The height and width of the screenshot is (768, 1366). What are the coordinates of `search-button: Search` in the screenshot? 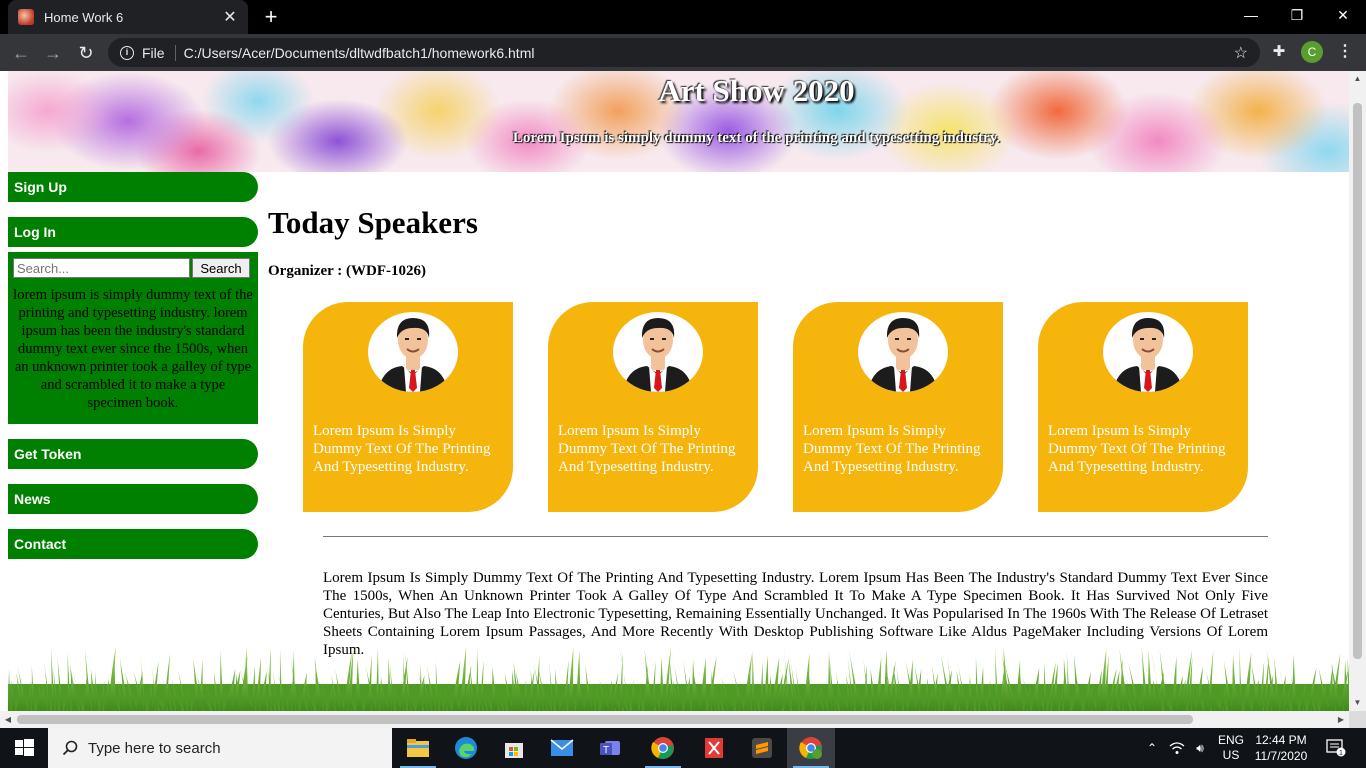 It's located at (221, 268).